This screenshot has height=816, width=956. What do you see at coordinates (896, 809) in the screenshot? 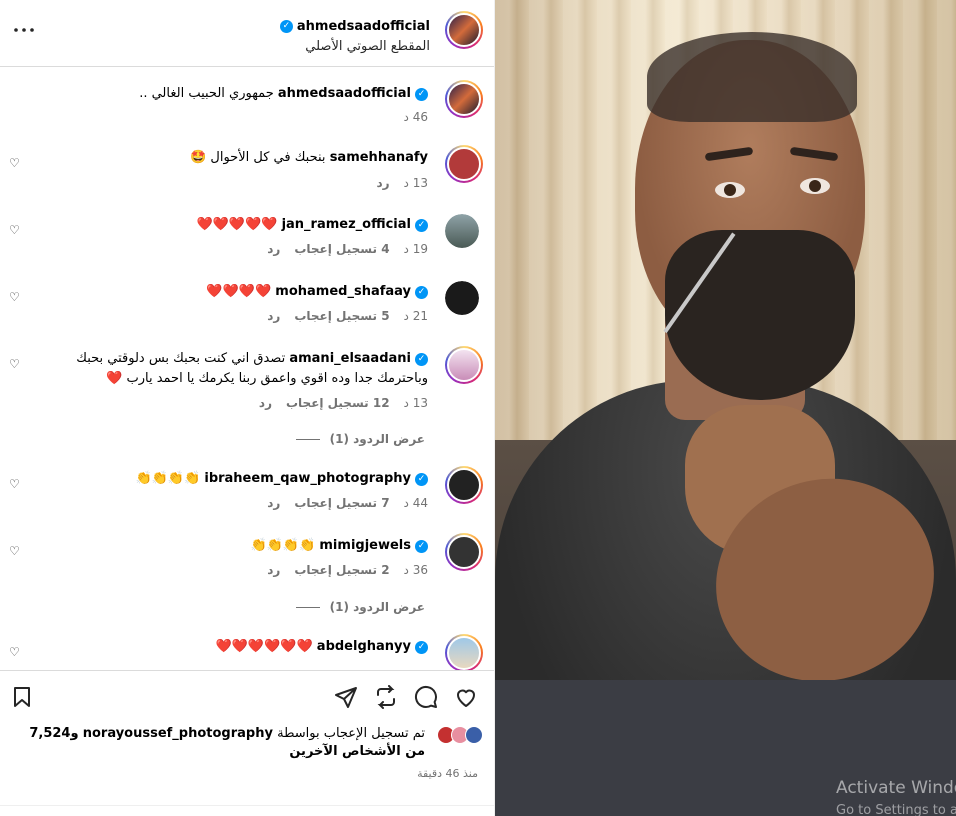
I see `activate-windows-subtext: Go to Settings to activate Windows.` at bounding box center [896, 809].